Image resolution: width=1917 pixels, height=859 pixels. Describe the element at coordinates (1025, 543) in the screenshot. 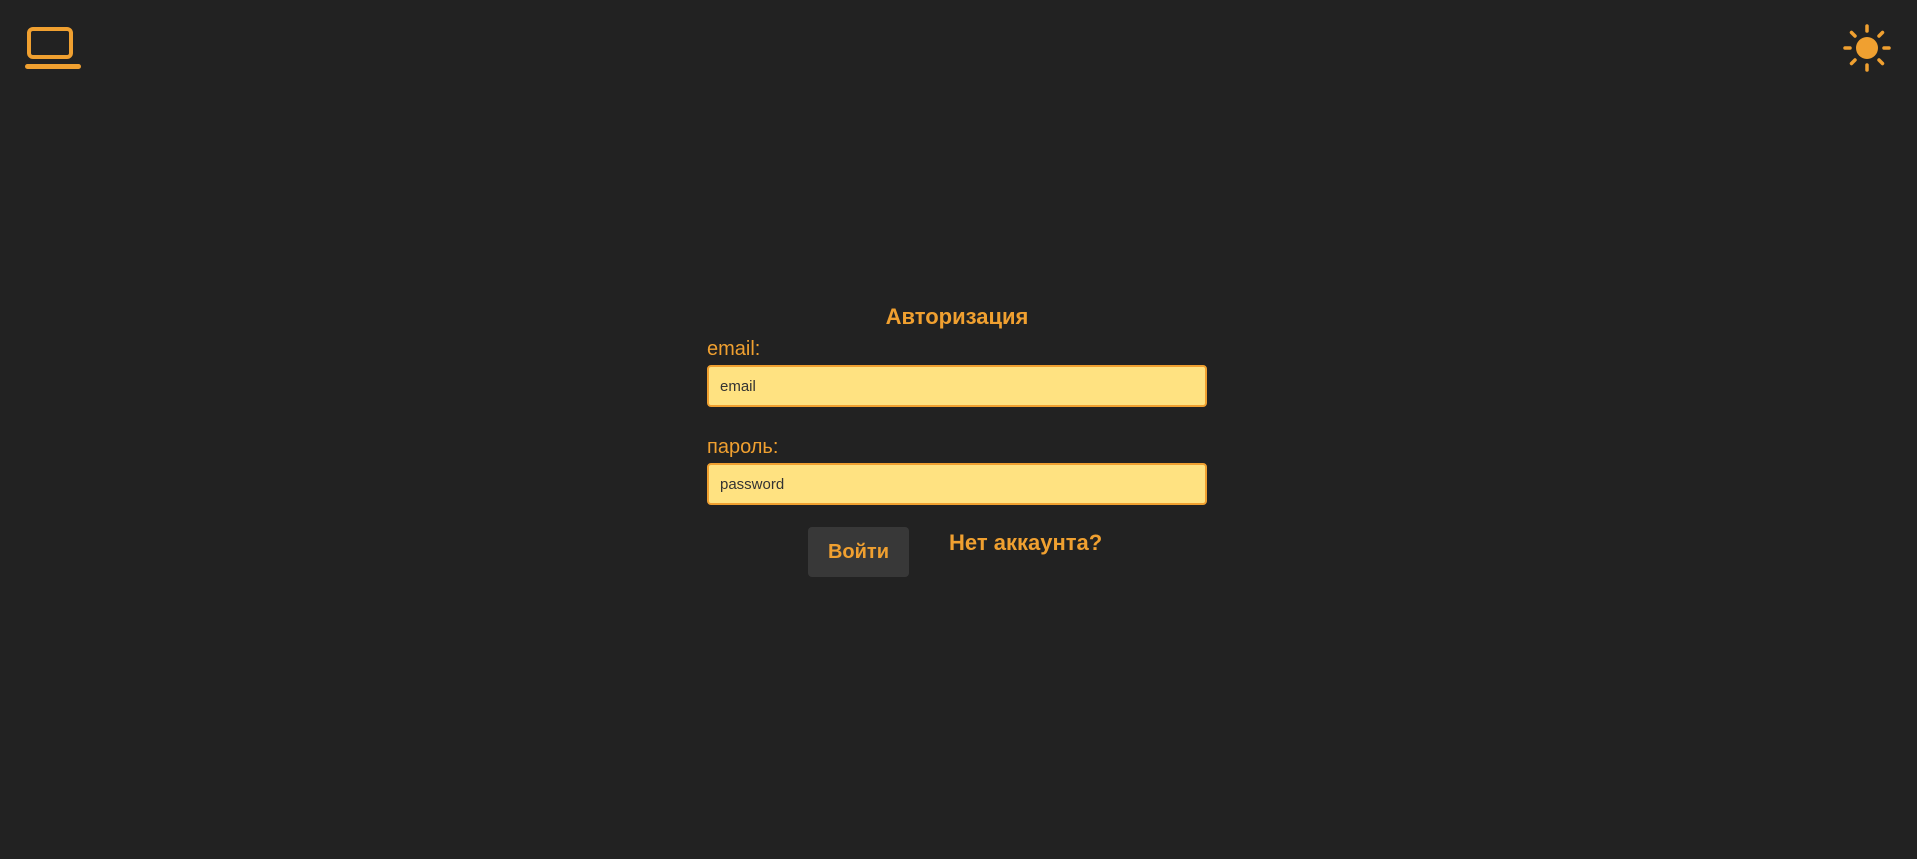

I see `signup-link: Нет аккаунта?` at that location.